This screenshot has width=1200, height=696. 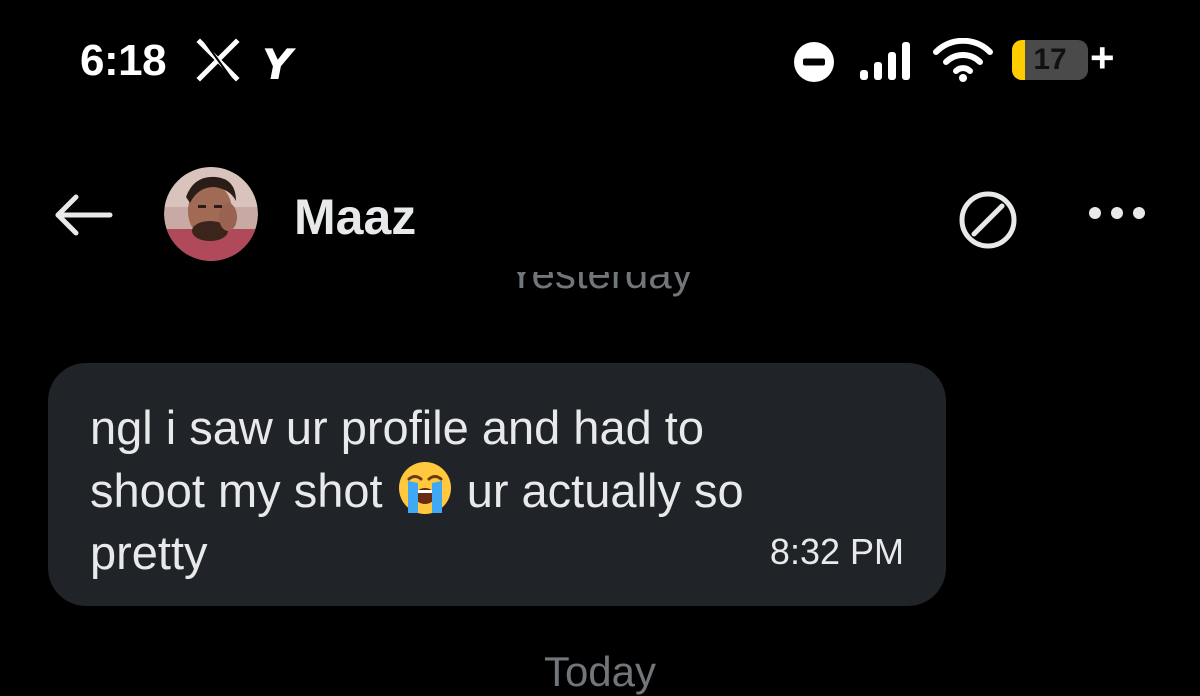 I want to click on block-icon, so click(x=988, y=220).